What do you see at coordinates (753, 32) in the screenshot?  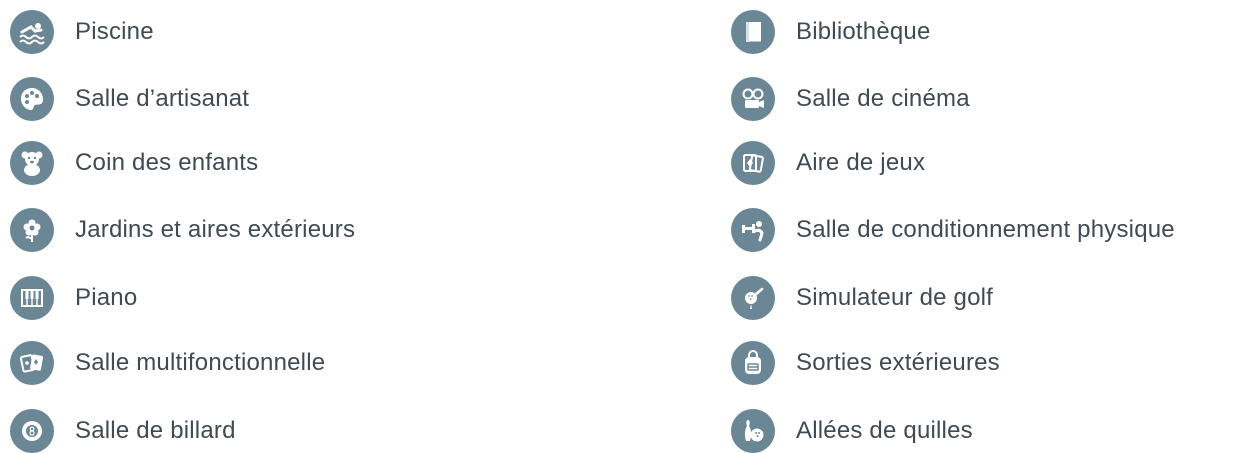 I see `book-icon` at bounding box center [753, 32].